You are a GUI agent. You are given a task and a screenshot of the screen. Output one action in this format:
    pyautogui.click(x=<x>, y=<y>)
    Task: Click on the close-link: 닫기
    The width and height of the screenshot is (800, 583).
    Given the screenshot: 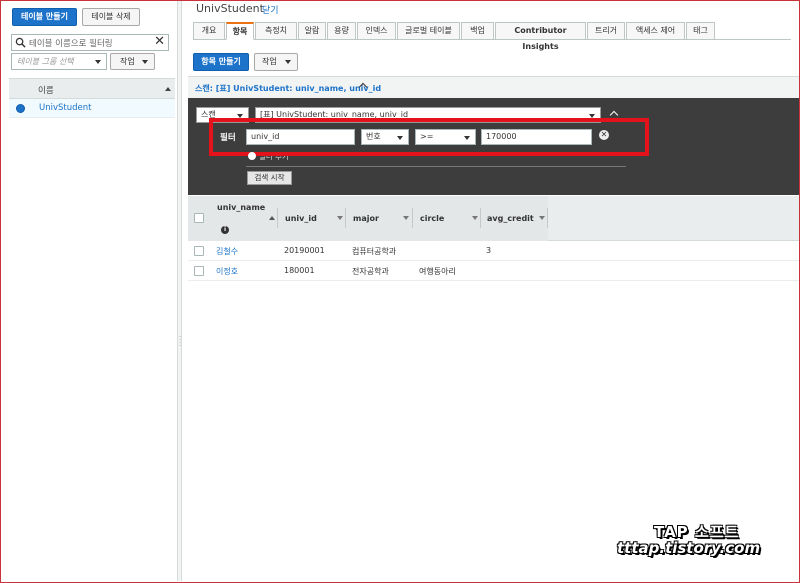 What is the action you would take?
    pyautogui.click(x=270, y=9)
    